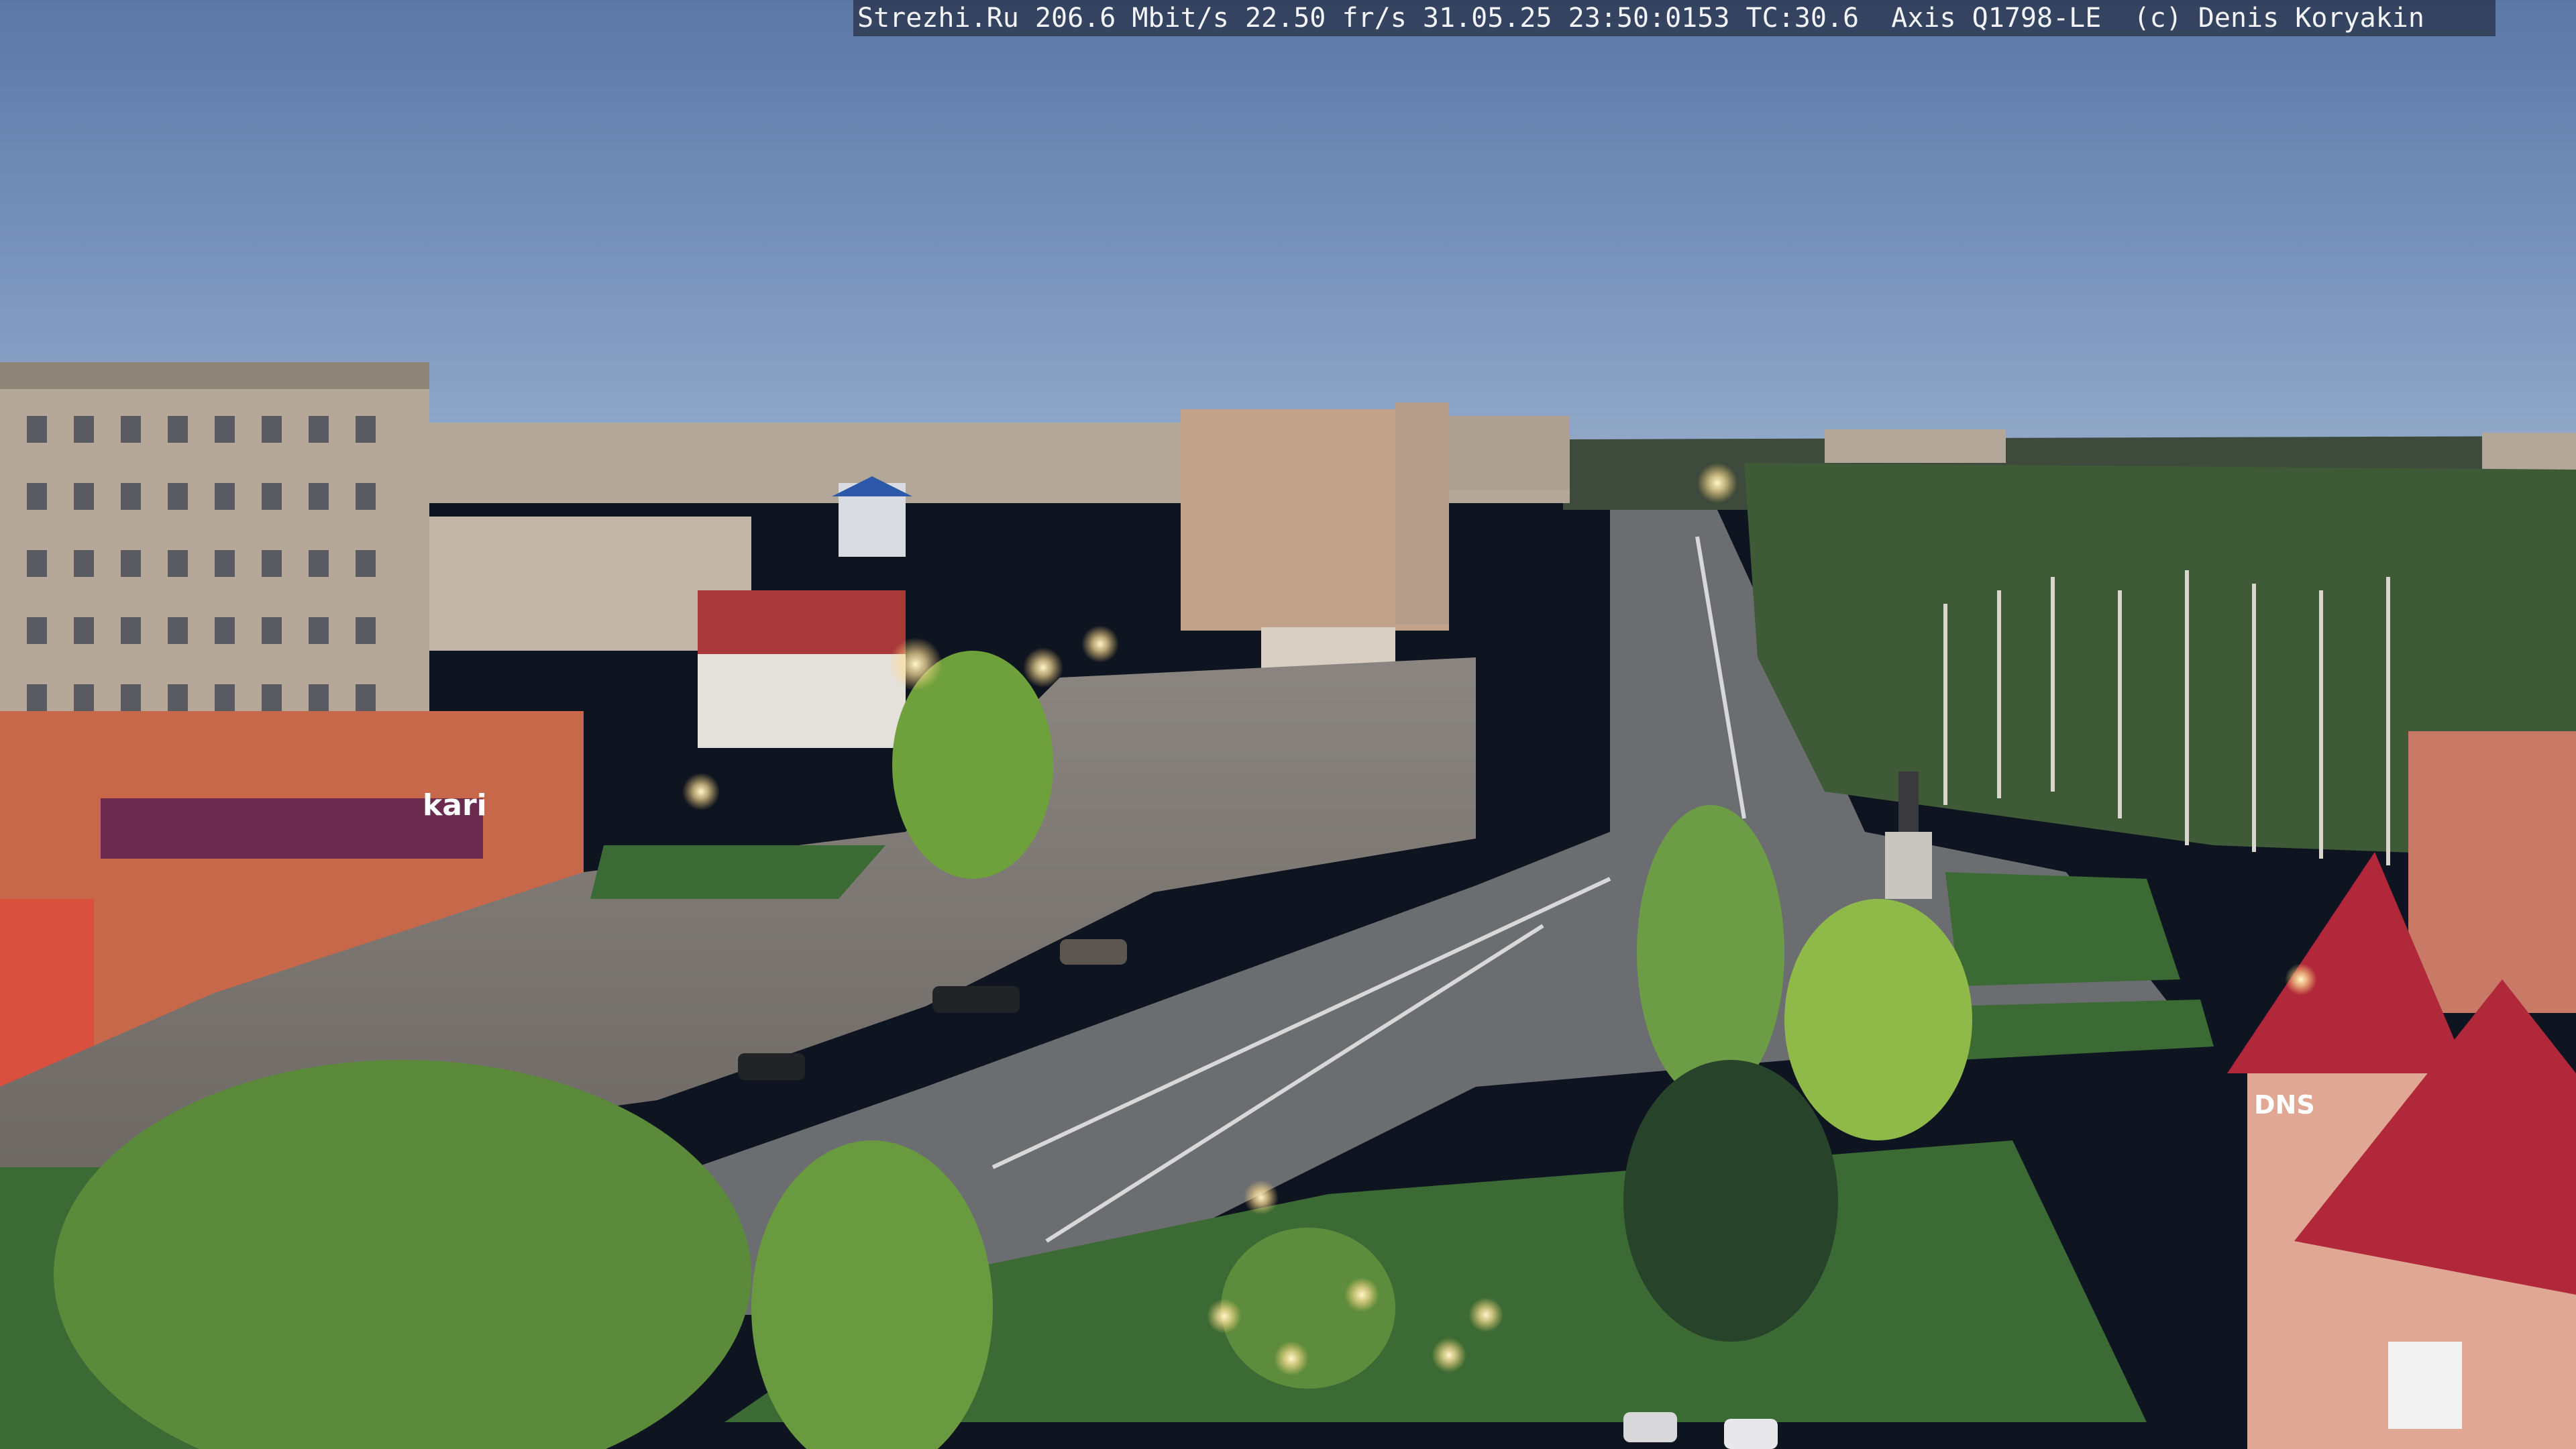 The image size is (2576, 1449). I want to click on store-sign-text: kari, so click(455, 805).